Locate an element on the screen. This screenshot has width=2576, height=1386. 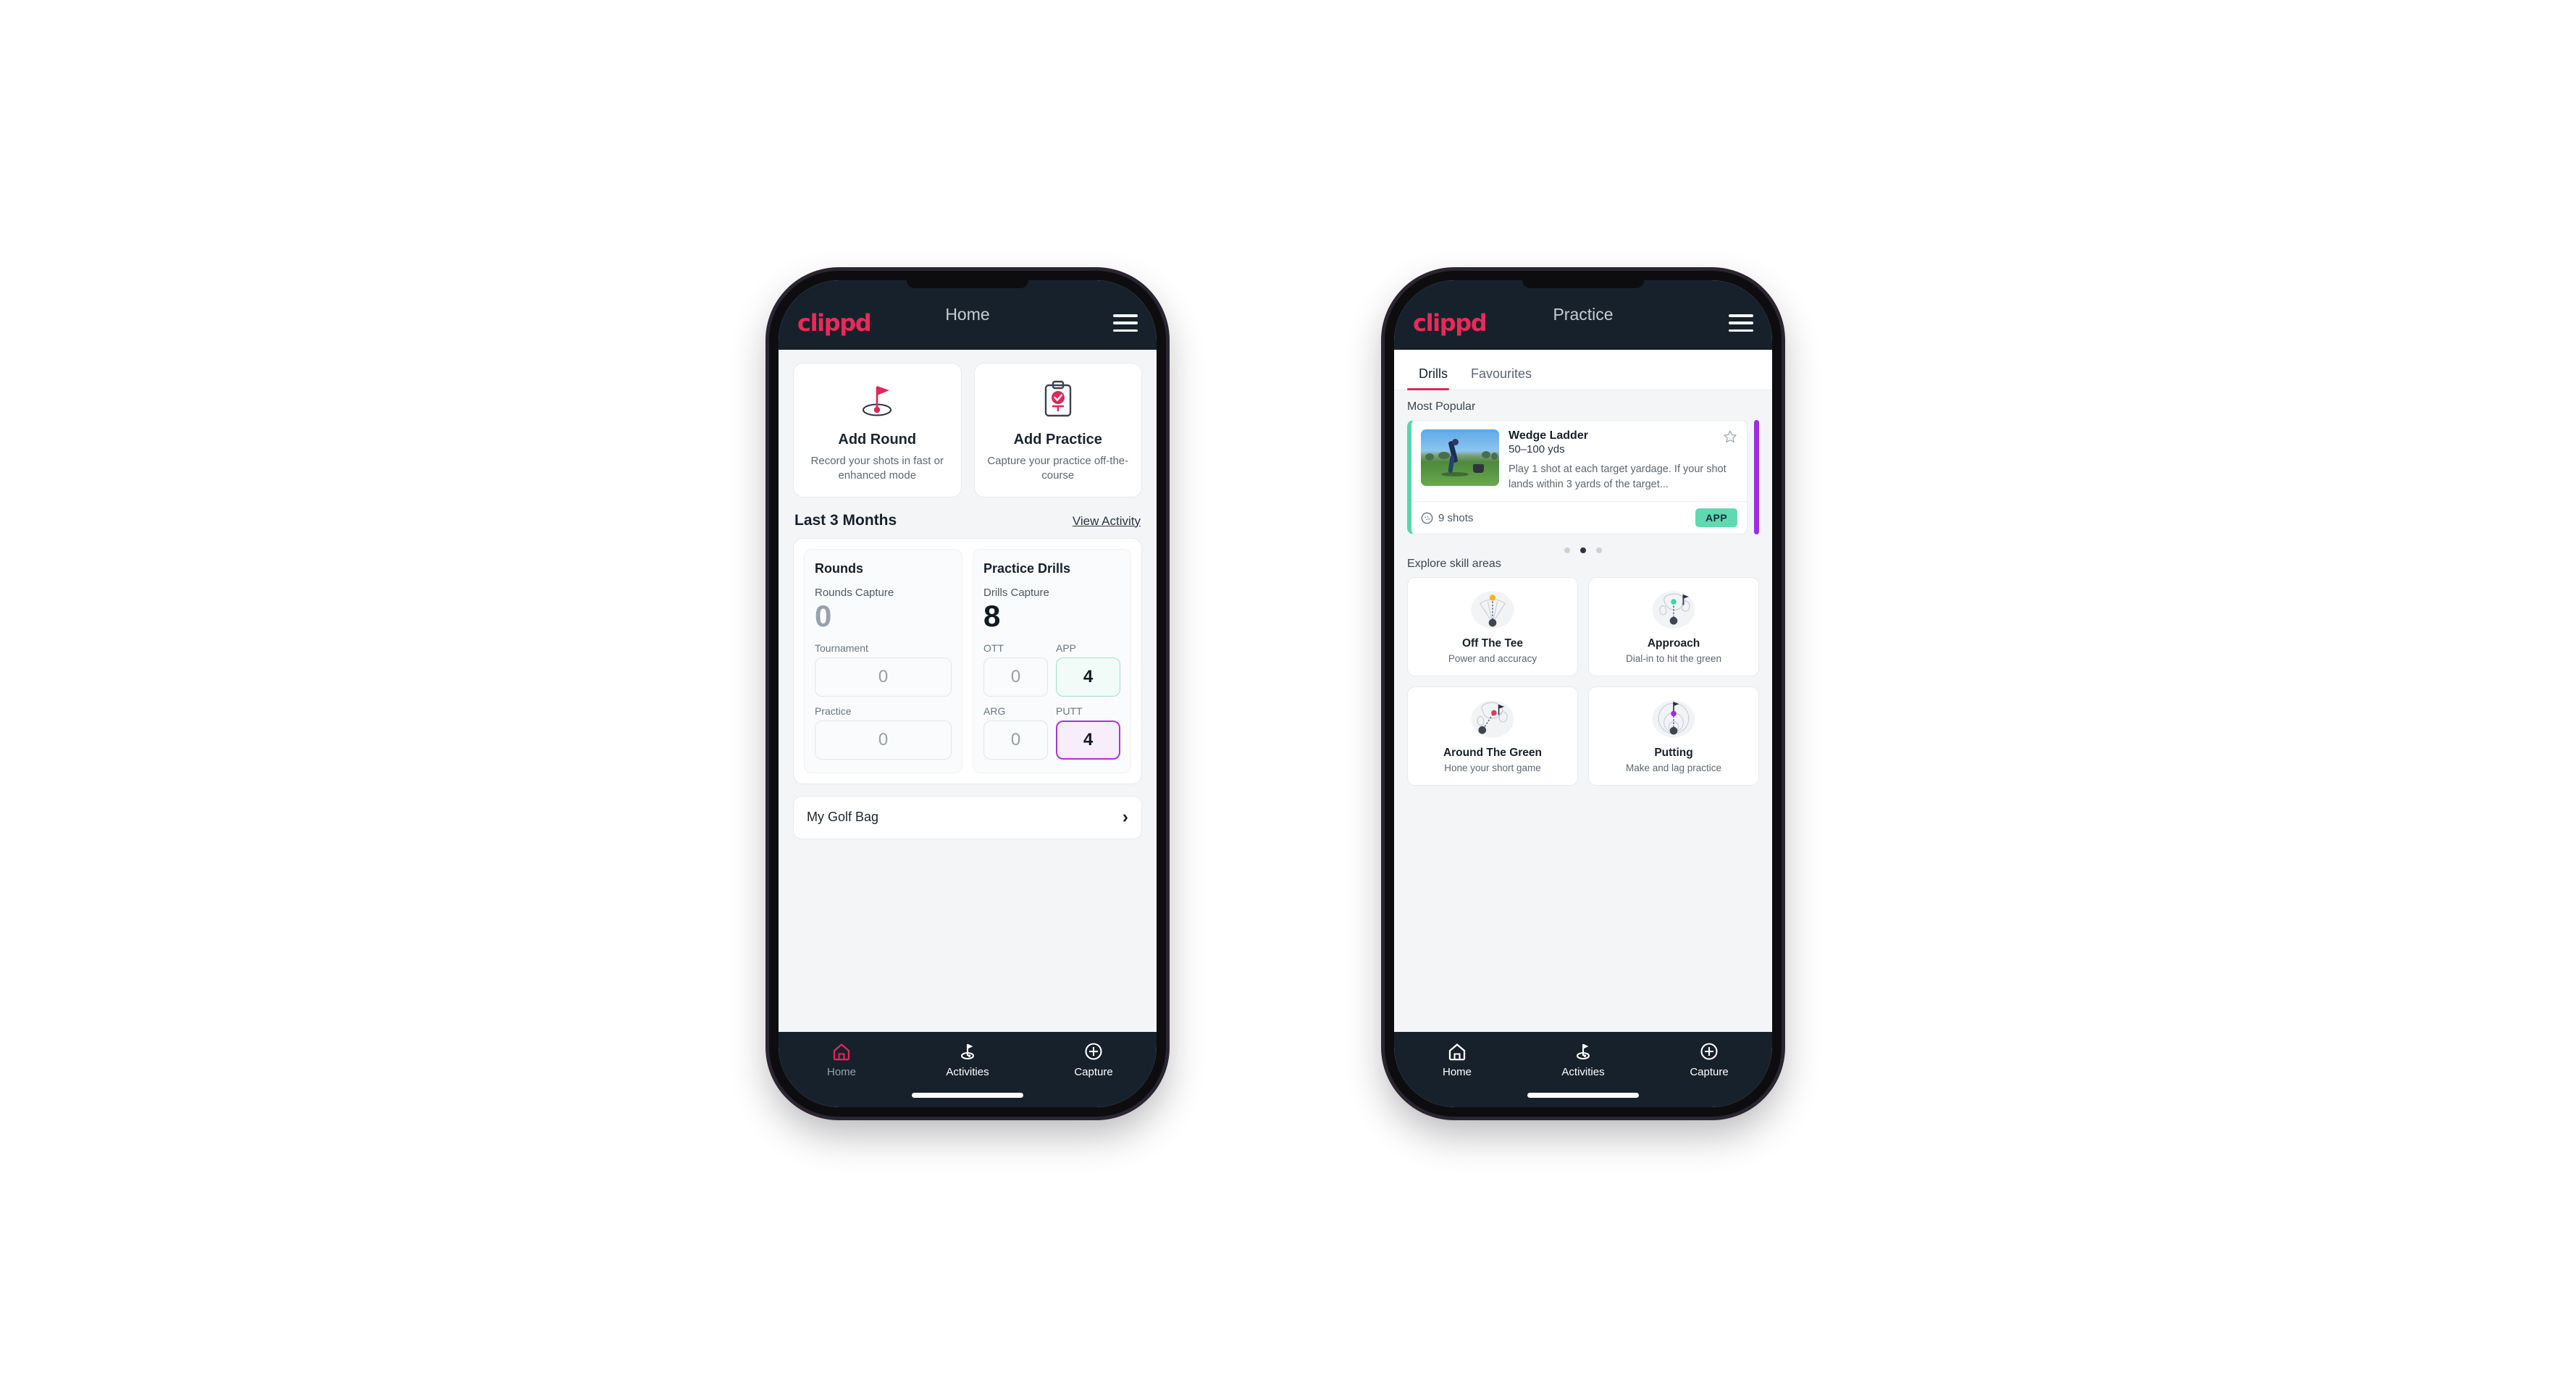
tab-drills: Drills is located at coordinates (1433, 378).